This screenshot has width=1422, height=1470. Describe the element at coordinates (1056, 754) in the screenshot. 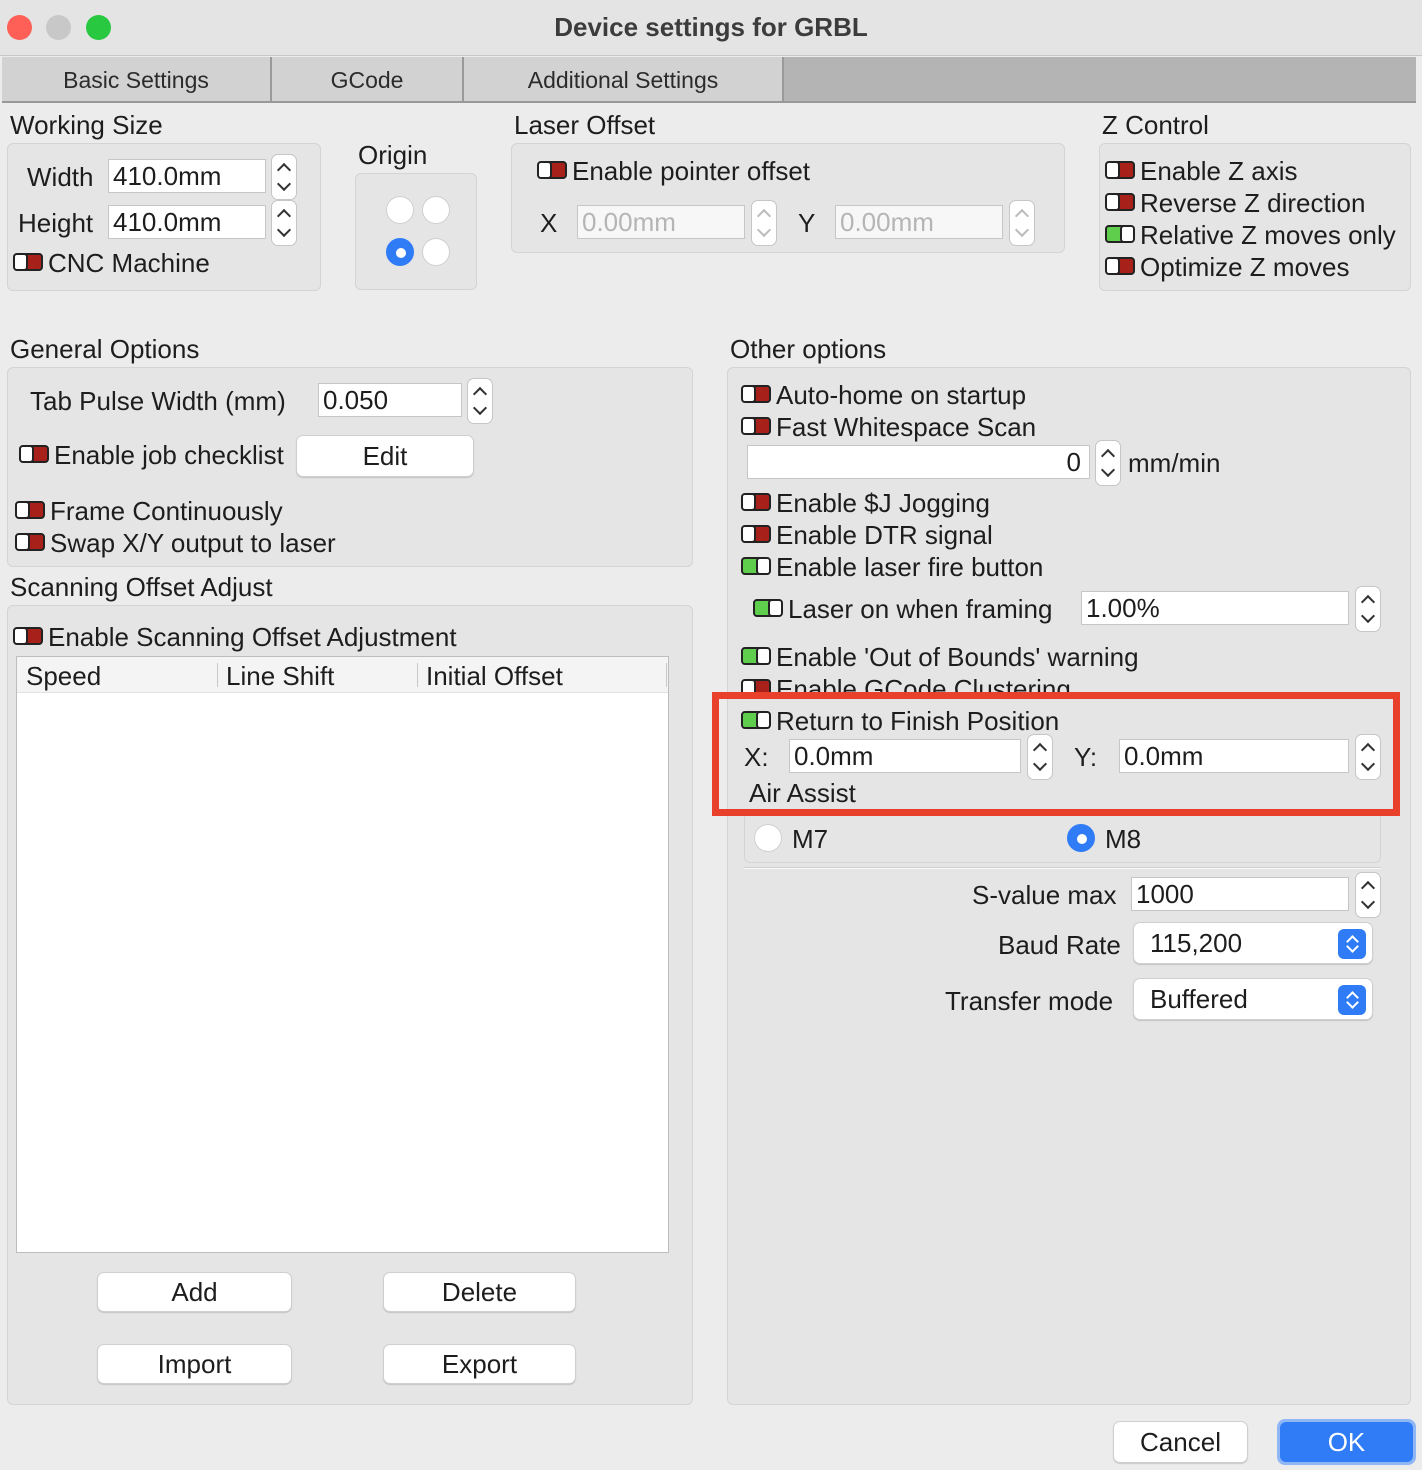

I see `highlight-box` at that location.